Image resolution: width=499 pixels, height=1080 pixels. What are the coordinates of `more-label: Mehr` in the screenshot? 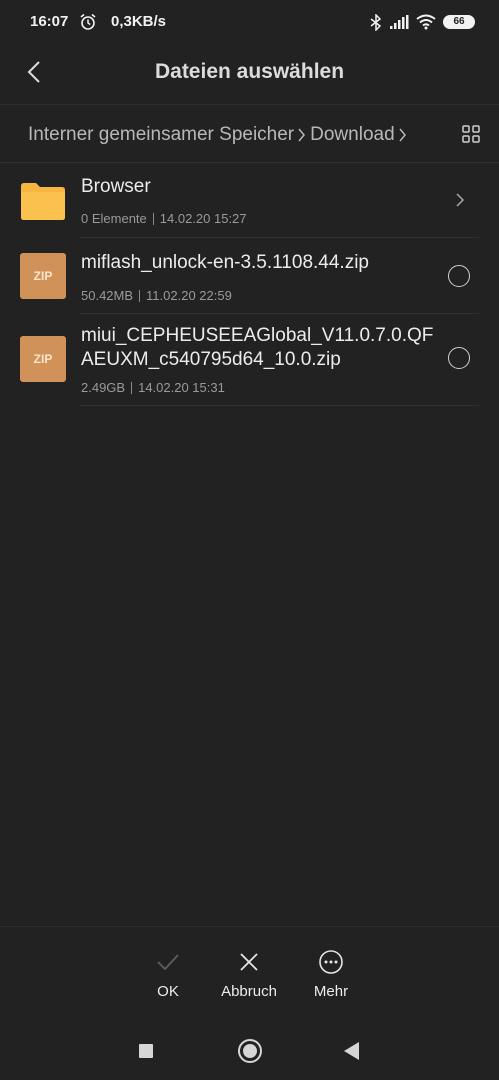 It's located at (331, 991).